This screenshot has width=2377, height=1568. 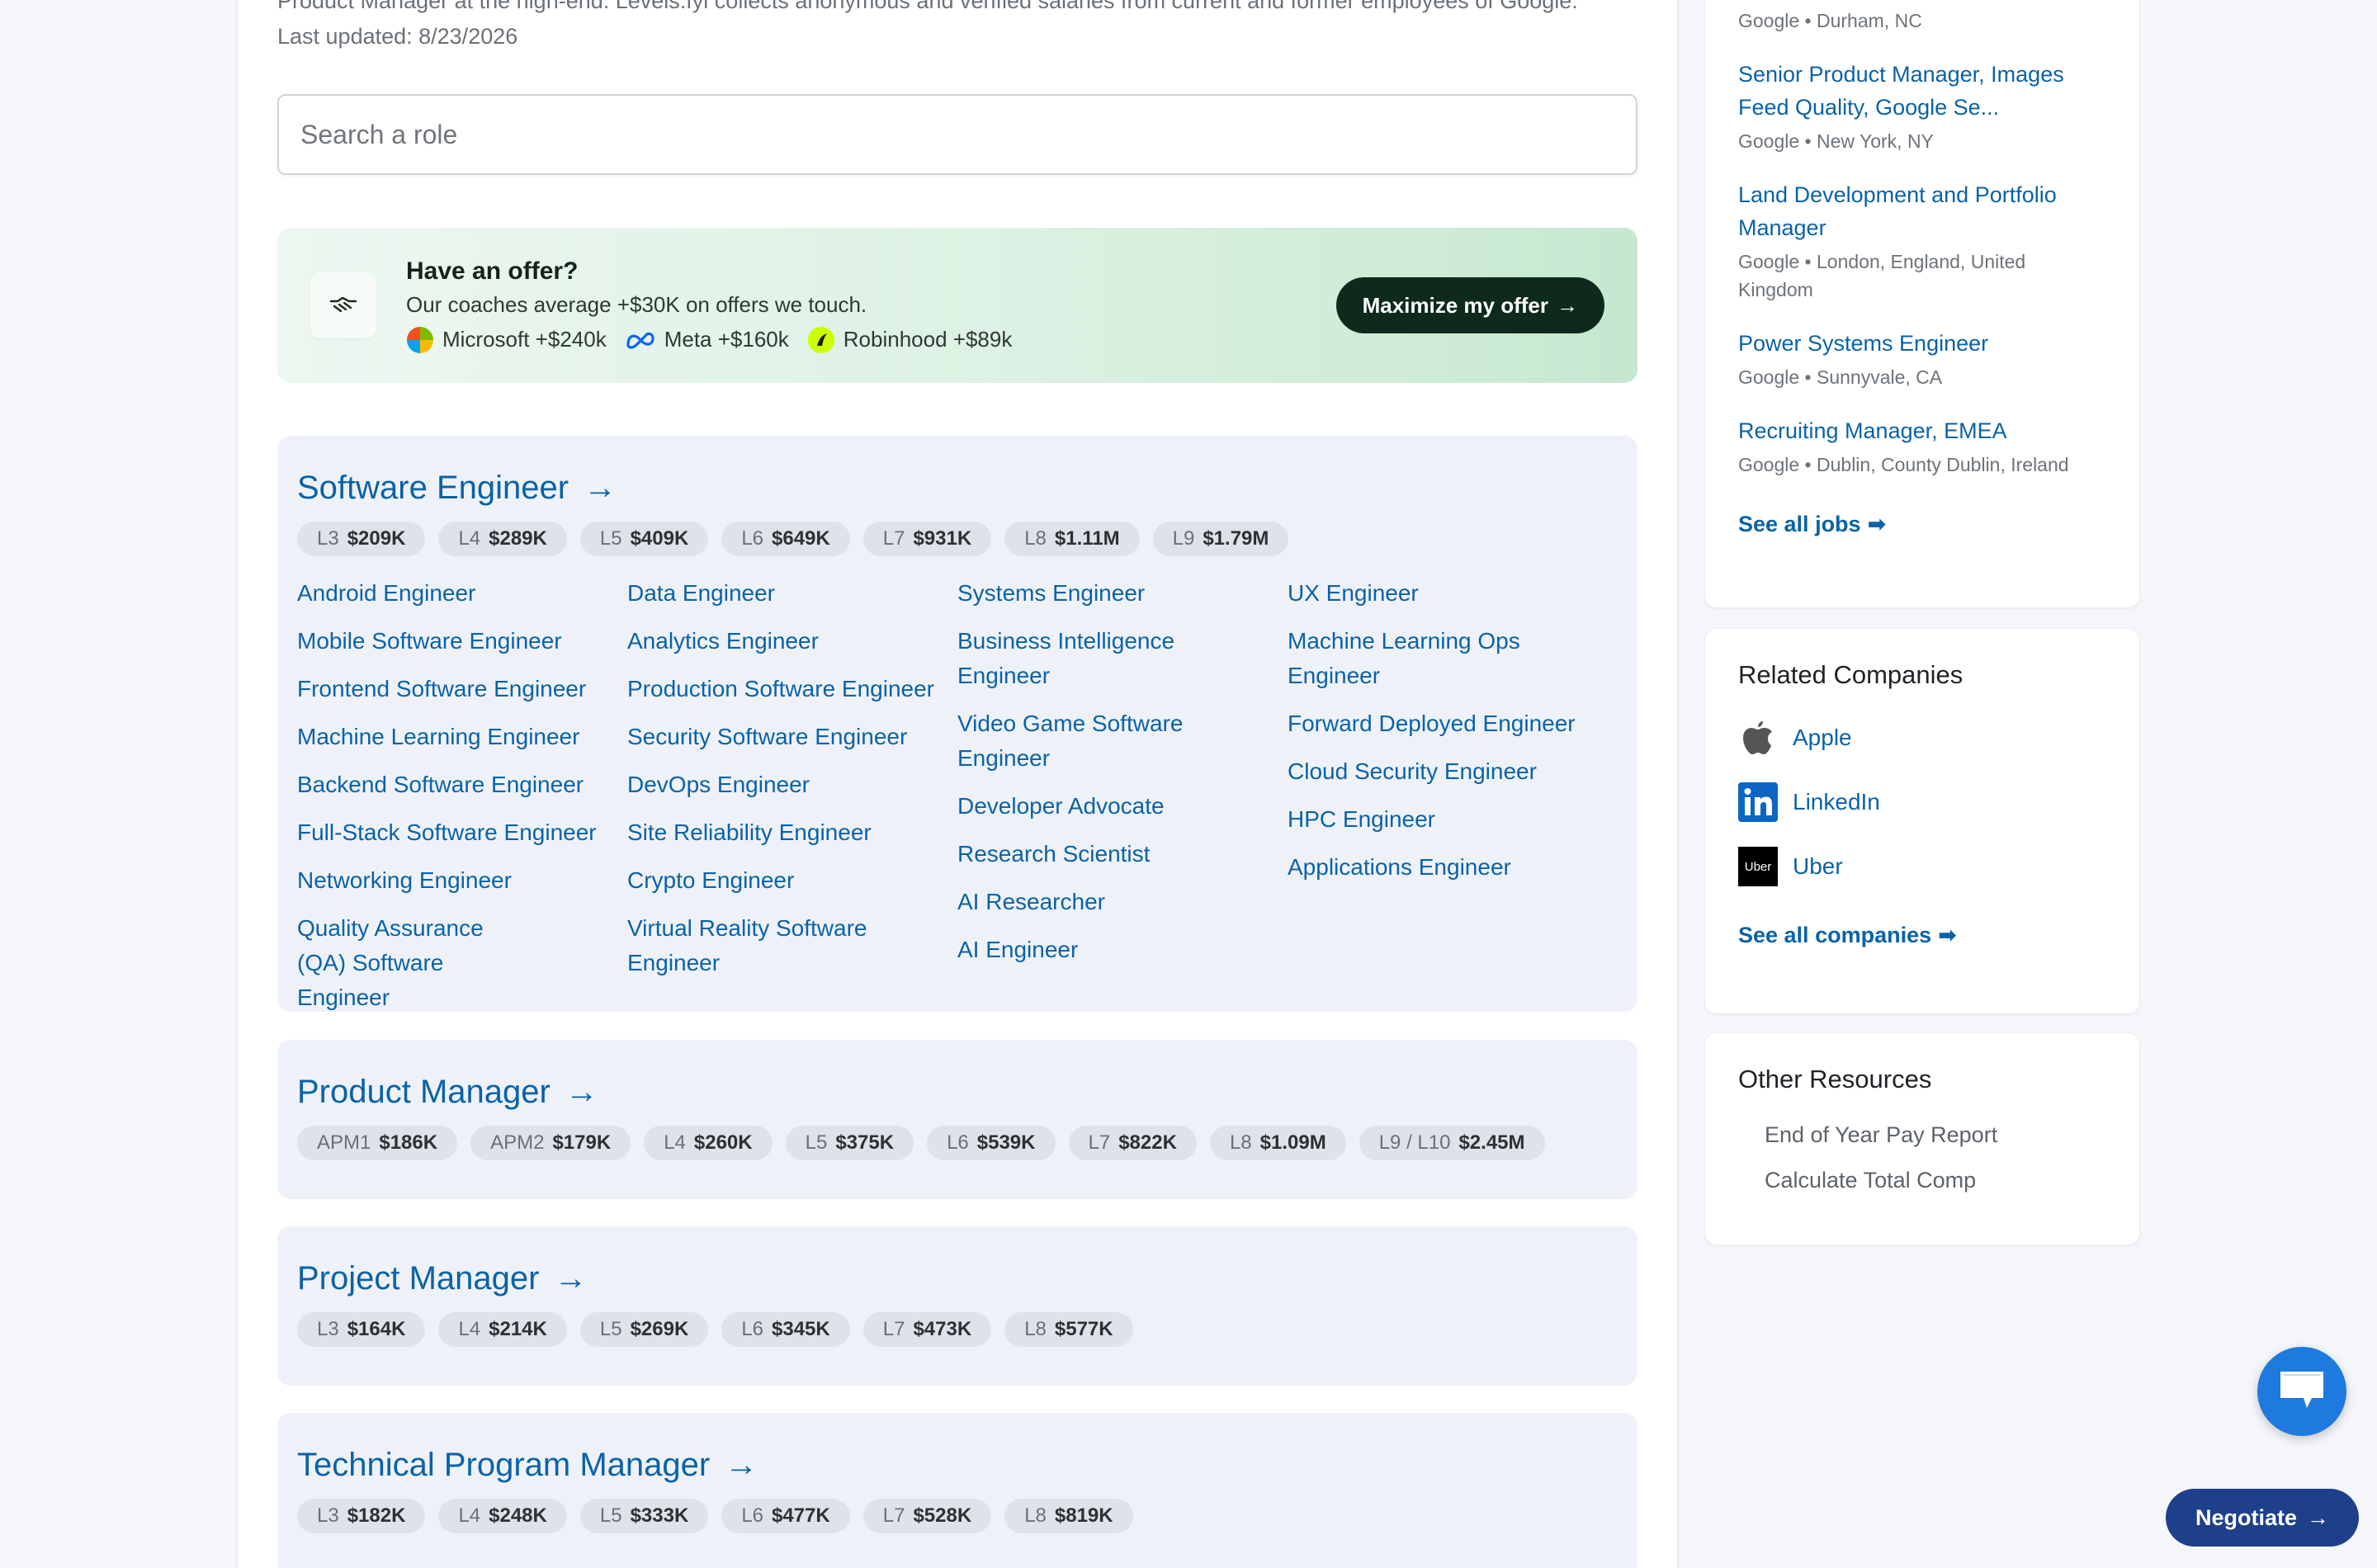 What do you see at coordinates (1469, 305) in the screenshot?
I see `maximize-offer-button: Maximize my offer →` at bounding box center [1469, 305].